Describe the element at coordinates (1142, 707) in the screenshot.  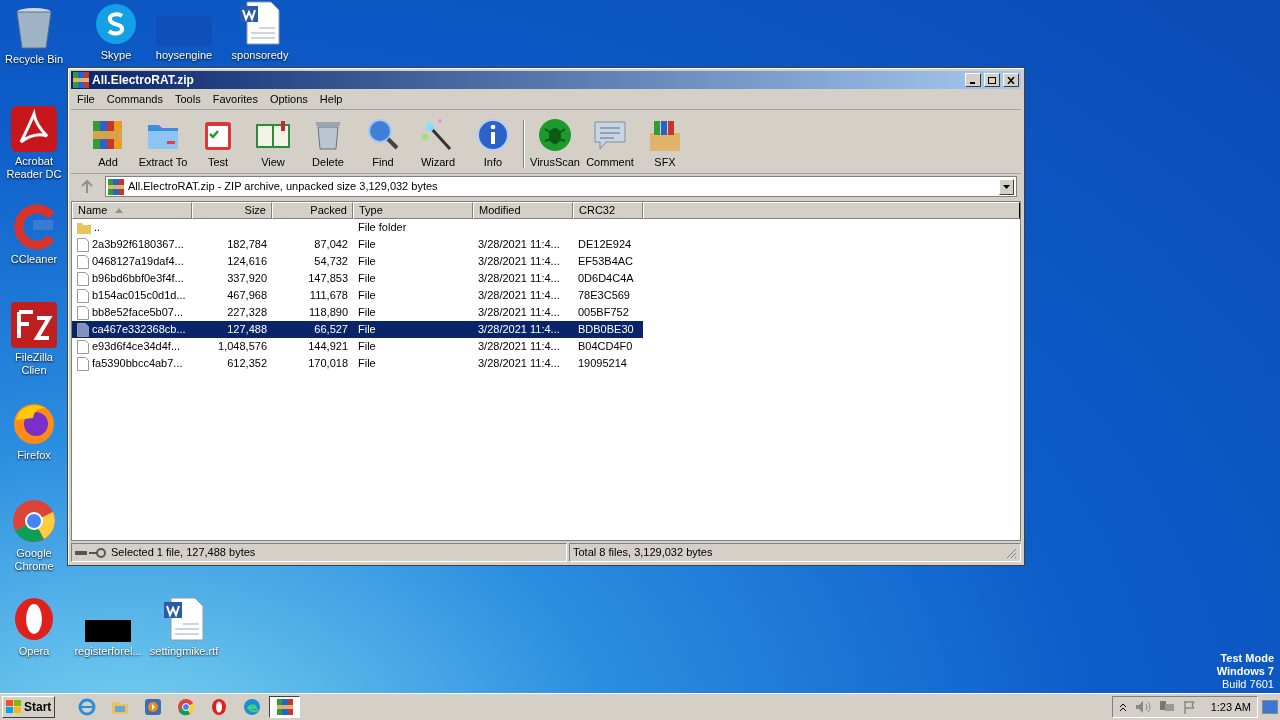
I see `speaker-icon` at that location.